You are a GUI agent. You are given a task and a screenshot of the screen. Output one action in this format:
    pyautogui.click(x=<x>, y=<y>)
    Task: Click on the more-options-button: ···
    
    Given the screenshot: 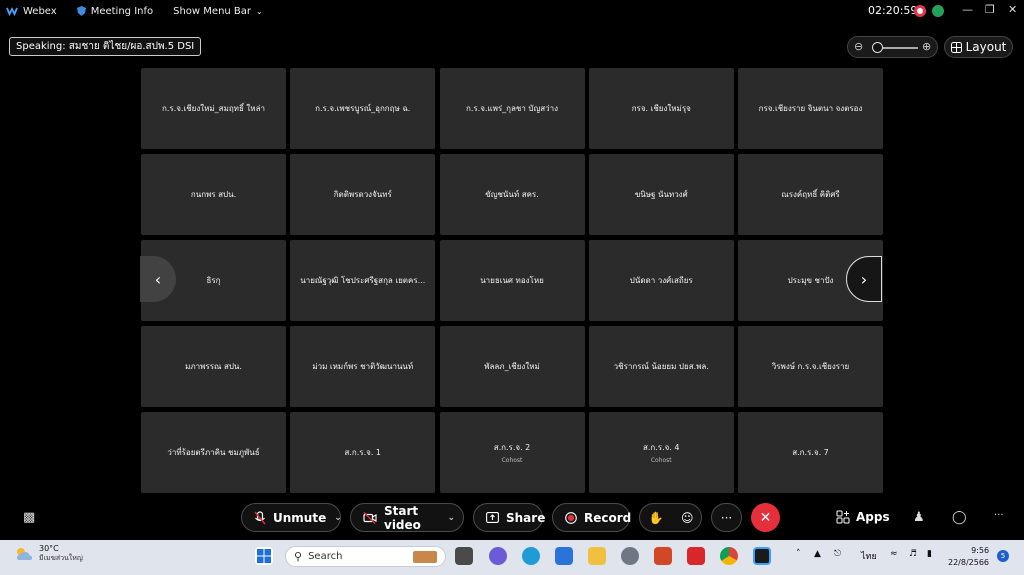 What is the action you would take?
    pyautogui.click(x=726, y=517)
    